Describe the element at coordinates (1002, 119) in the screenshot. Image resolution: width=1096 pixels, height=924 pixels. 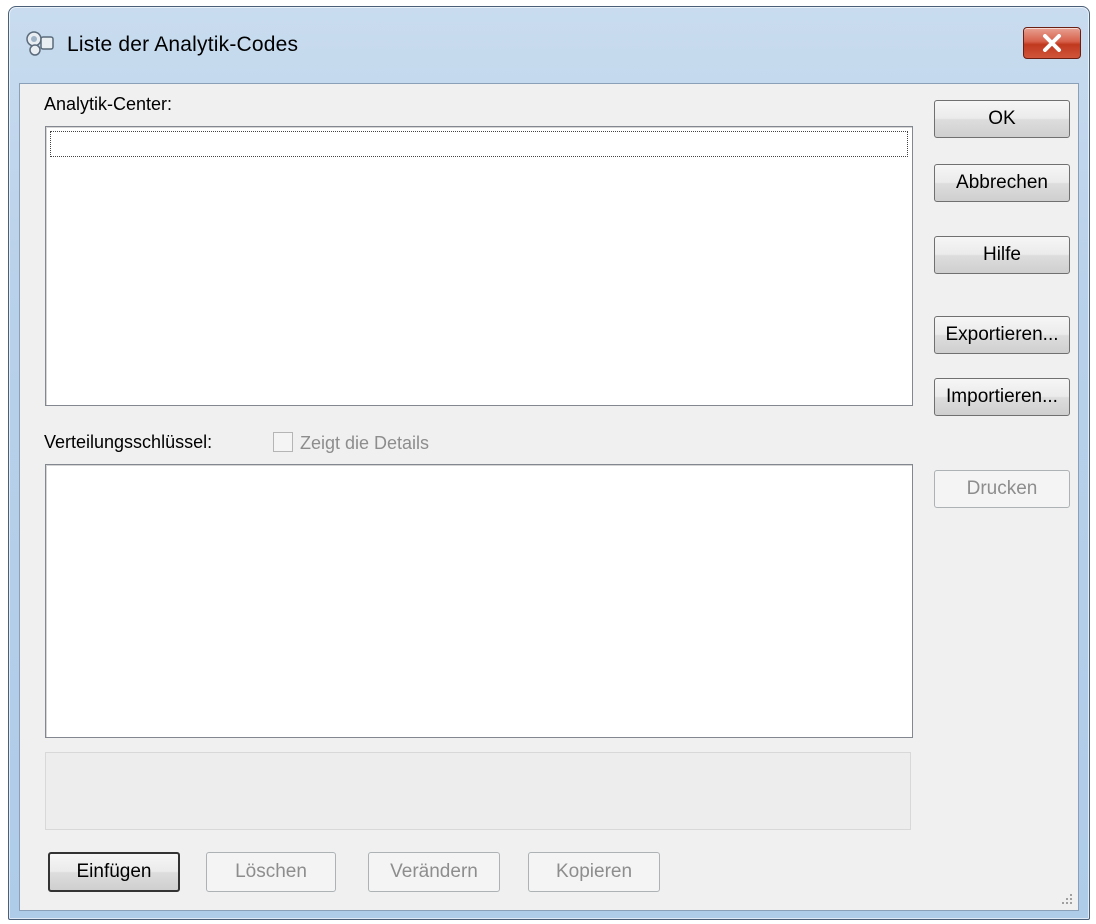
I see `ok-button: OK` at that location.